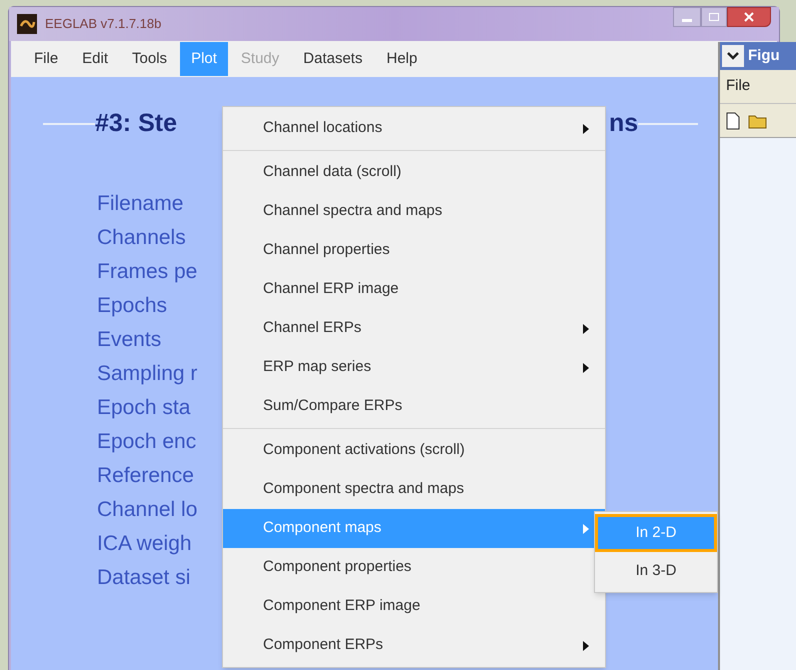 This screenshot has height=670, width=796. I want to click on menu-item: Component ERP image, so click(414, 606).